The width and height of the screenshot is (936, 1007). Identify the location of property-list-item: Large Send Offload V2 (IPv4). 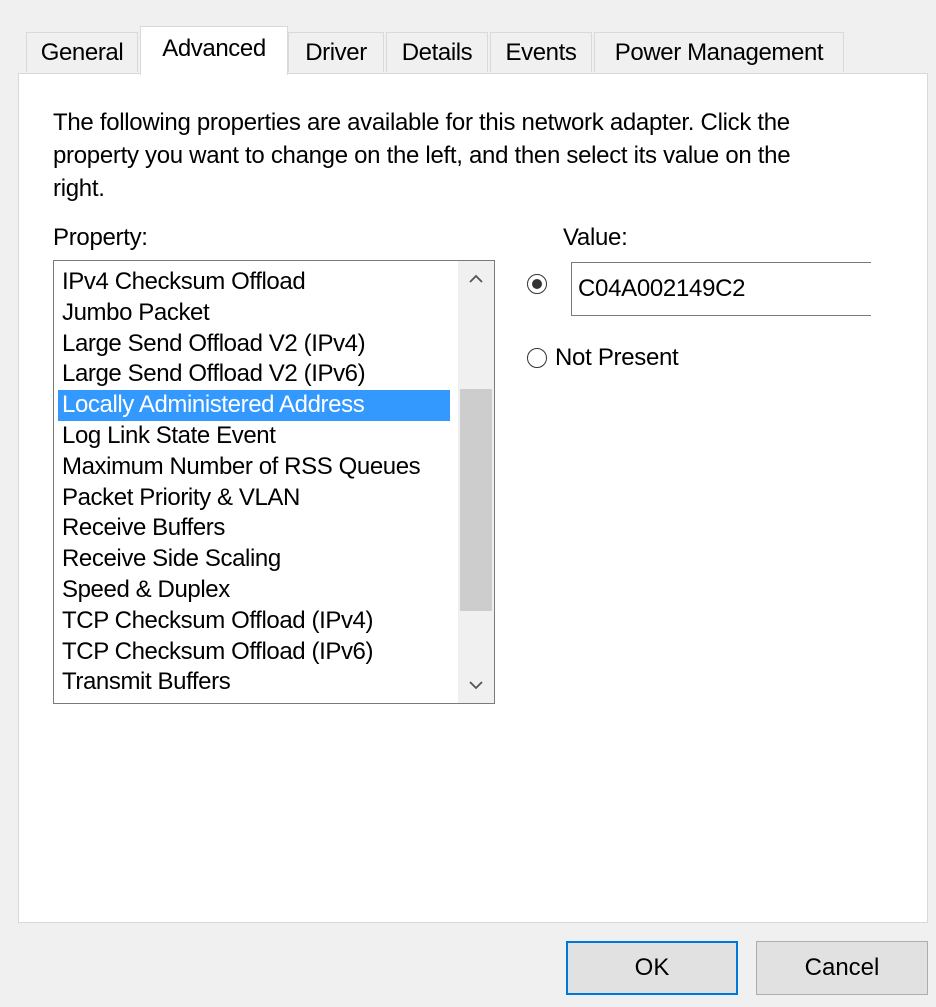
(254, 344).